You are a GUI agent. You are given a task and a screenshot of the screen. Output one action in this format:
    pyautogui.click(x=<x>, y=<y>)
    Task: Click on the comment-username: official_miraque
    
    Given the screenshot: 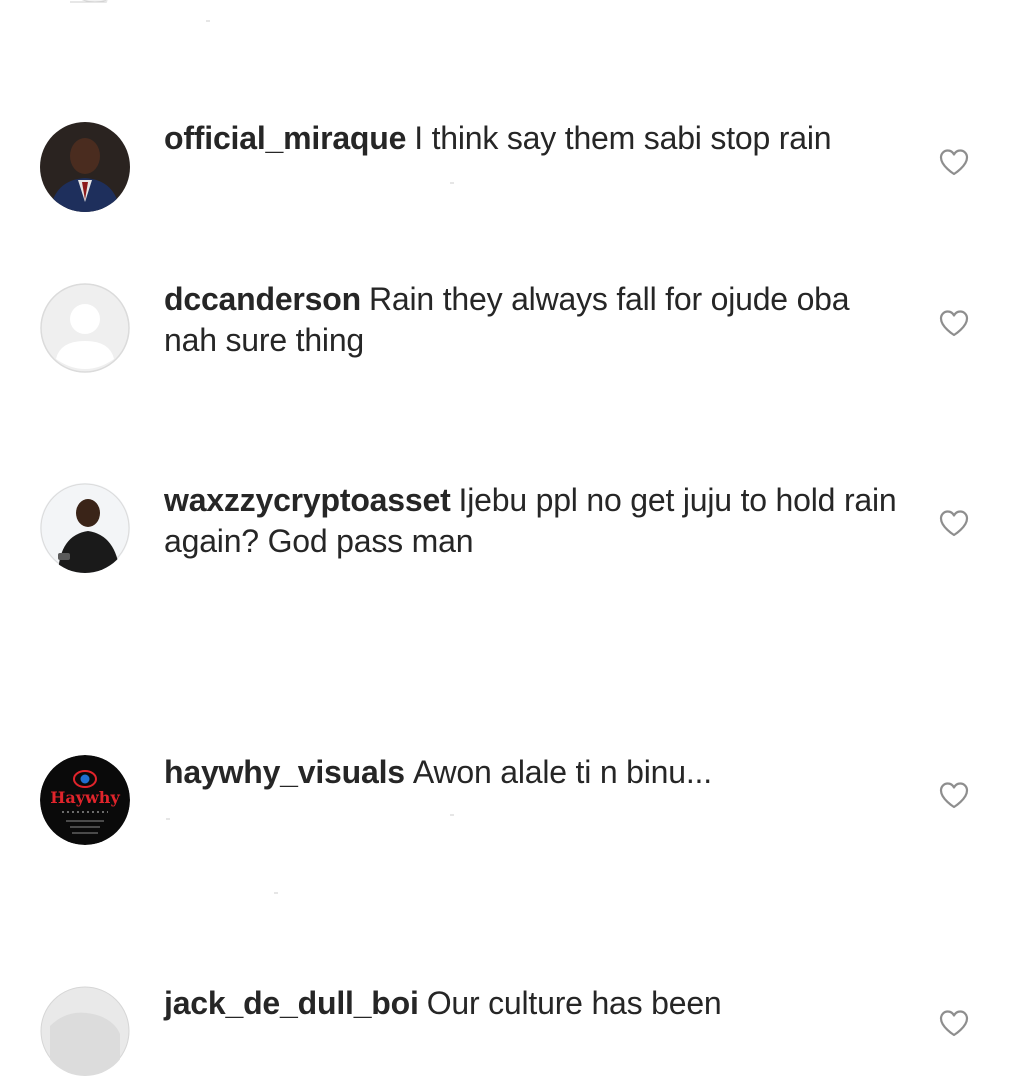 What is the action you would take?
    pyautogui.click(x=285, y=138)
    